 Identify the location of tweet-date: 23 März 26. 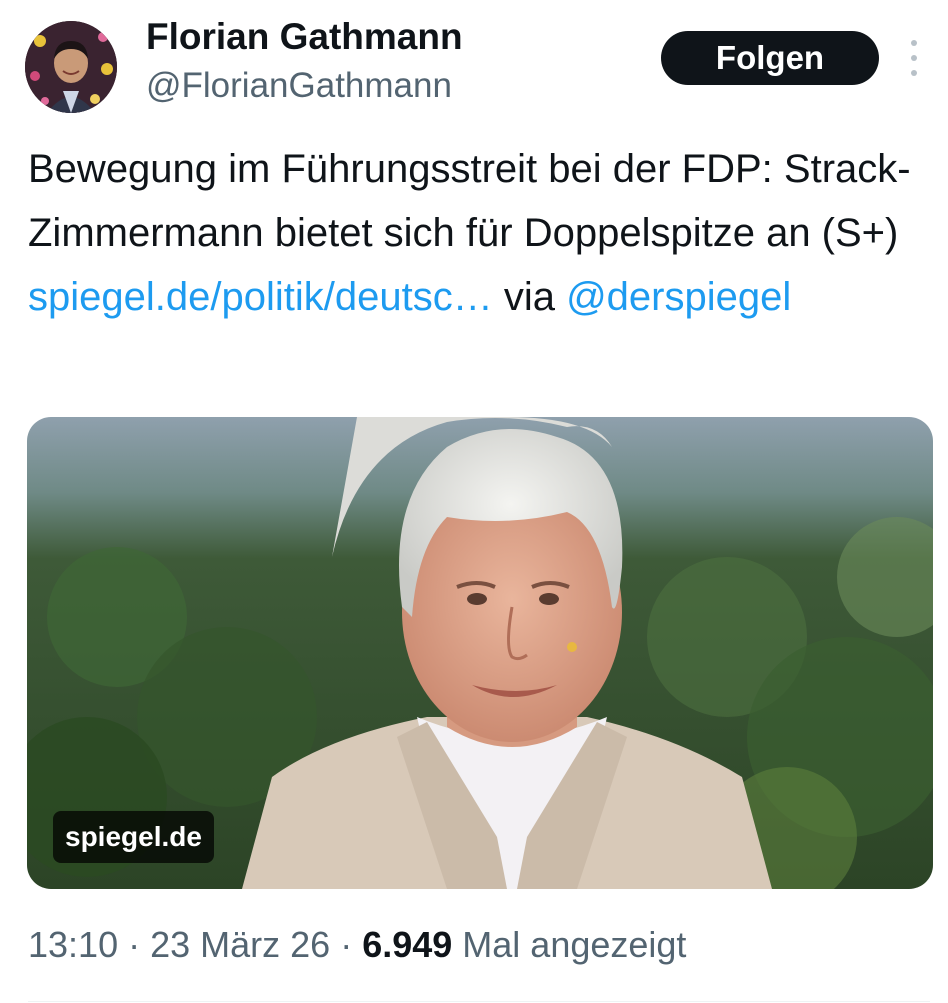
(240, 944).